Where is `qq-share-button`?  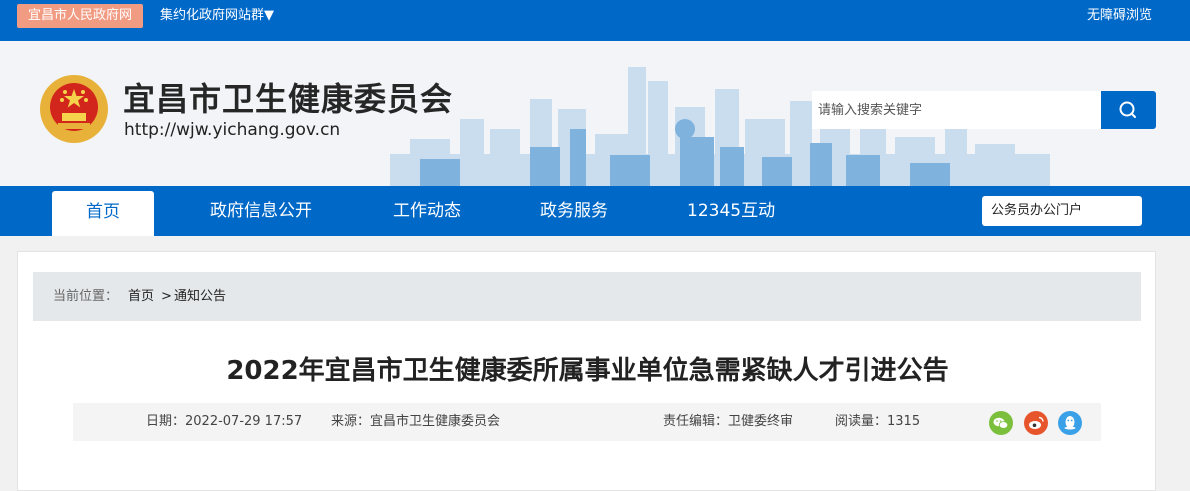 qq-share-button is located at coordinates (1070, 423).